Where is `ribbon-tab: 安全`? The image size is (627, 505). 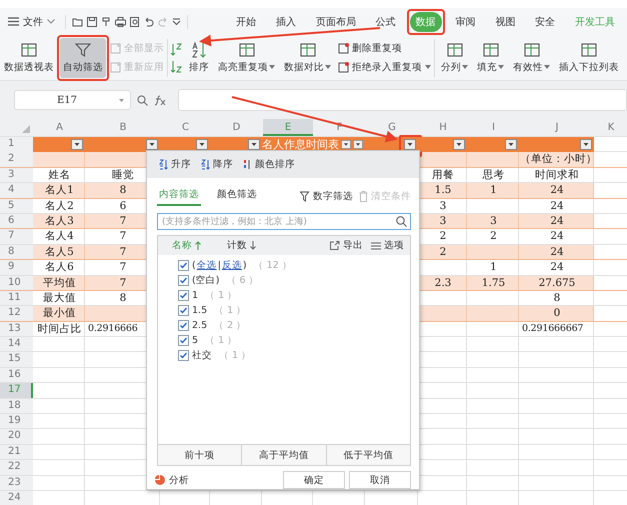 ribbon-tab: 安全 is located at coordinates (545, 22).